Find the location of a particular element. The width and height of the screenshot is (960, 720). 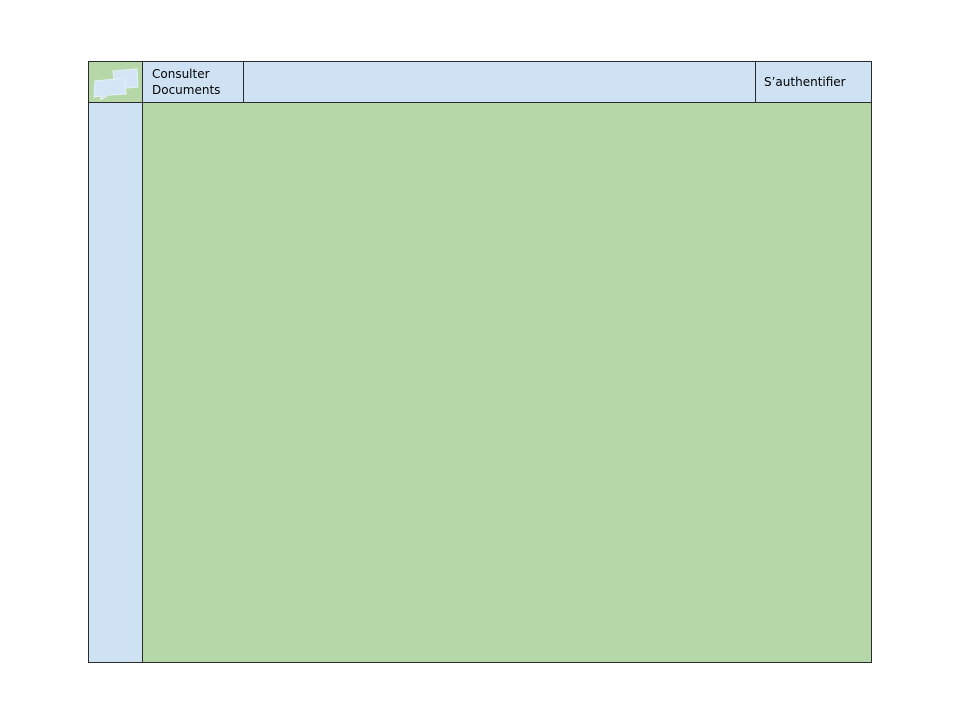

chat-bubbles-icon is located at coordinates (116, 84).